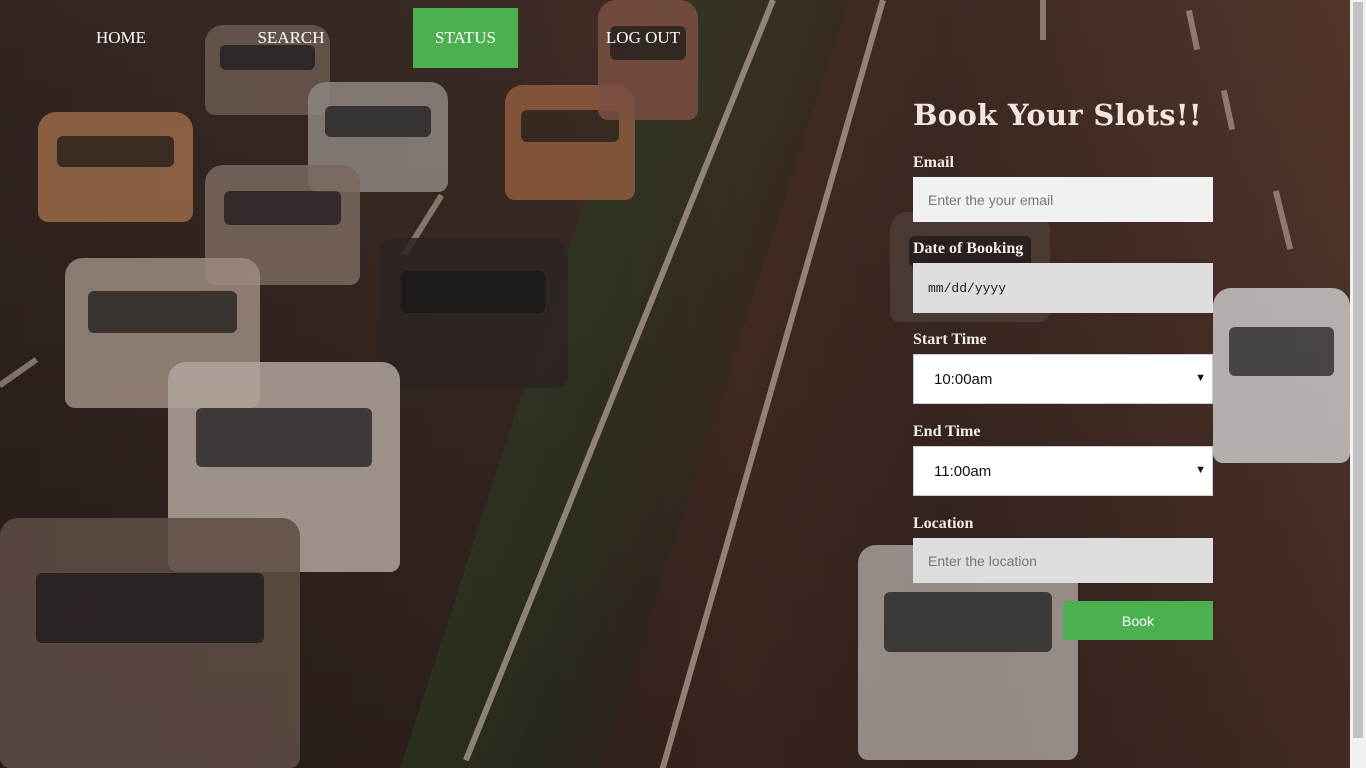  What do you see at coordinates (1063, 471) in the screenshot?
I see `end-time-select: 11:00am ▼` at bounding box center [1063, 471].